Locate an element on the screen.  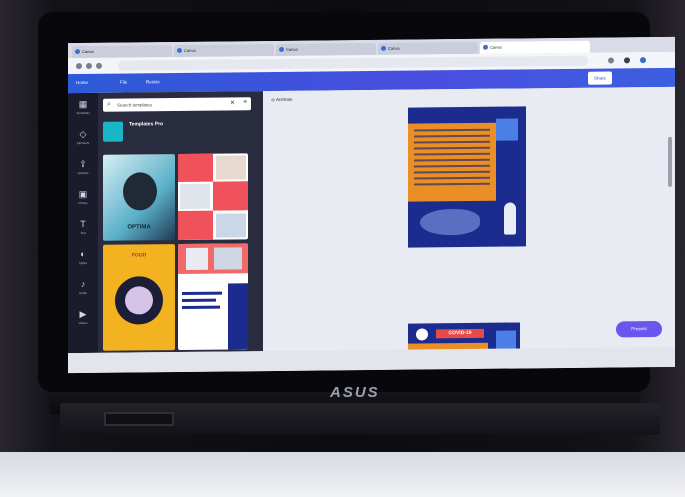
elements-icon: ◇ is located at coordinates (83, 134).